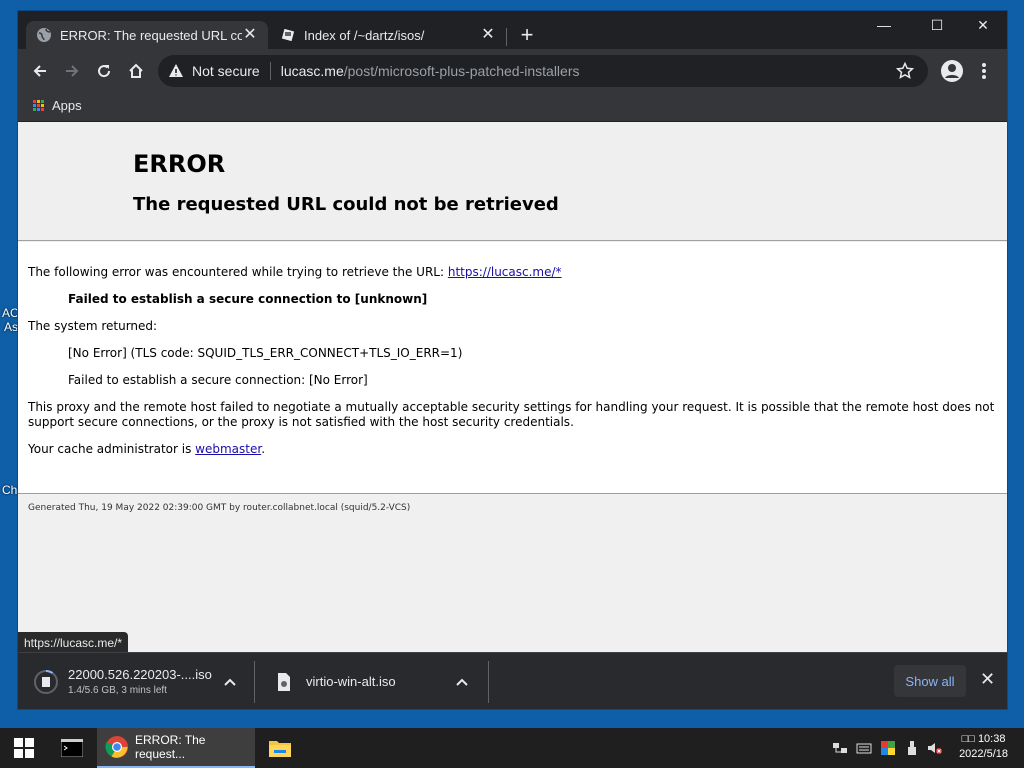  What do you see at coordinates (263, 449) in the screenshot?
I see `admin-suffix: .` at bounding box center [263, 449].